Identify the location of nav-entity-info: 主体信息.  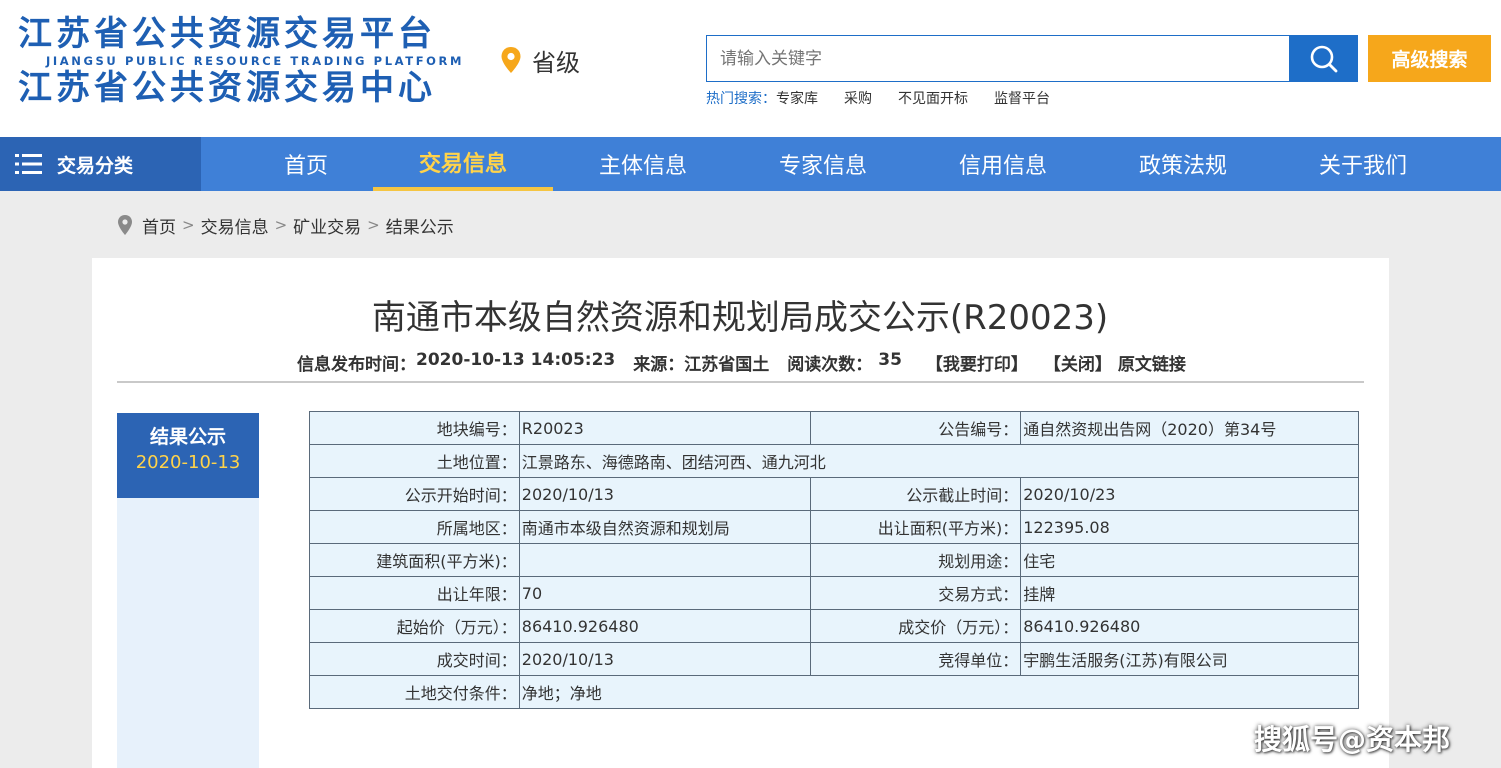
(643, 164).